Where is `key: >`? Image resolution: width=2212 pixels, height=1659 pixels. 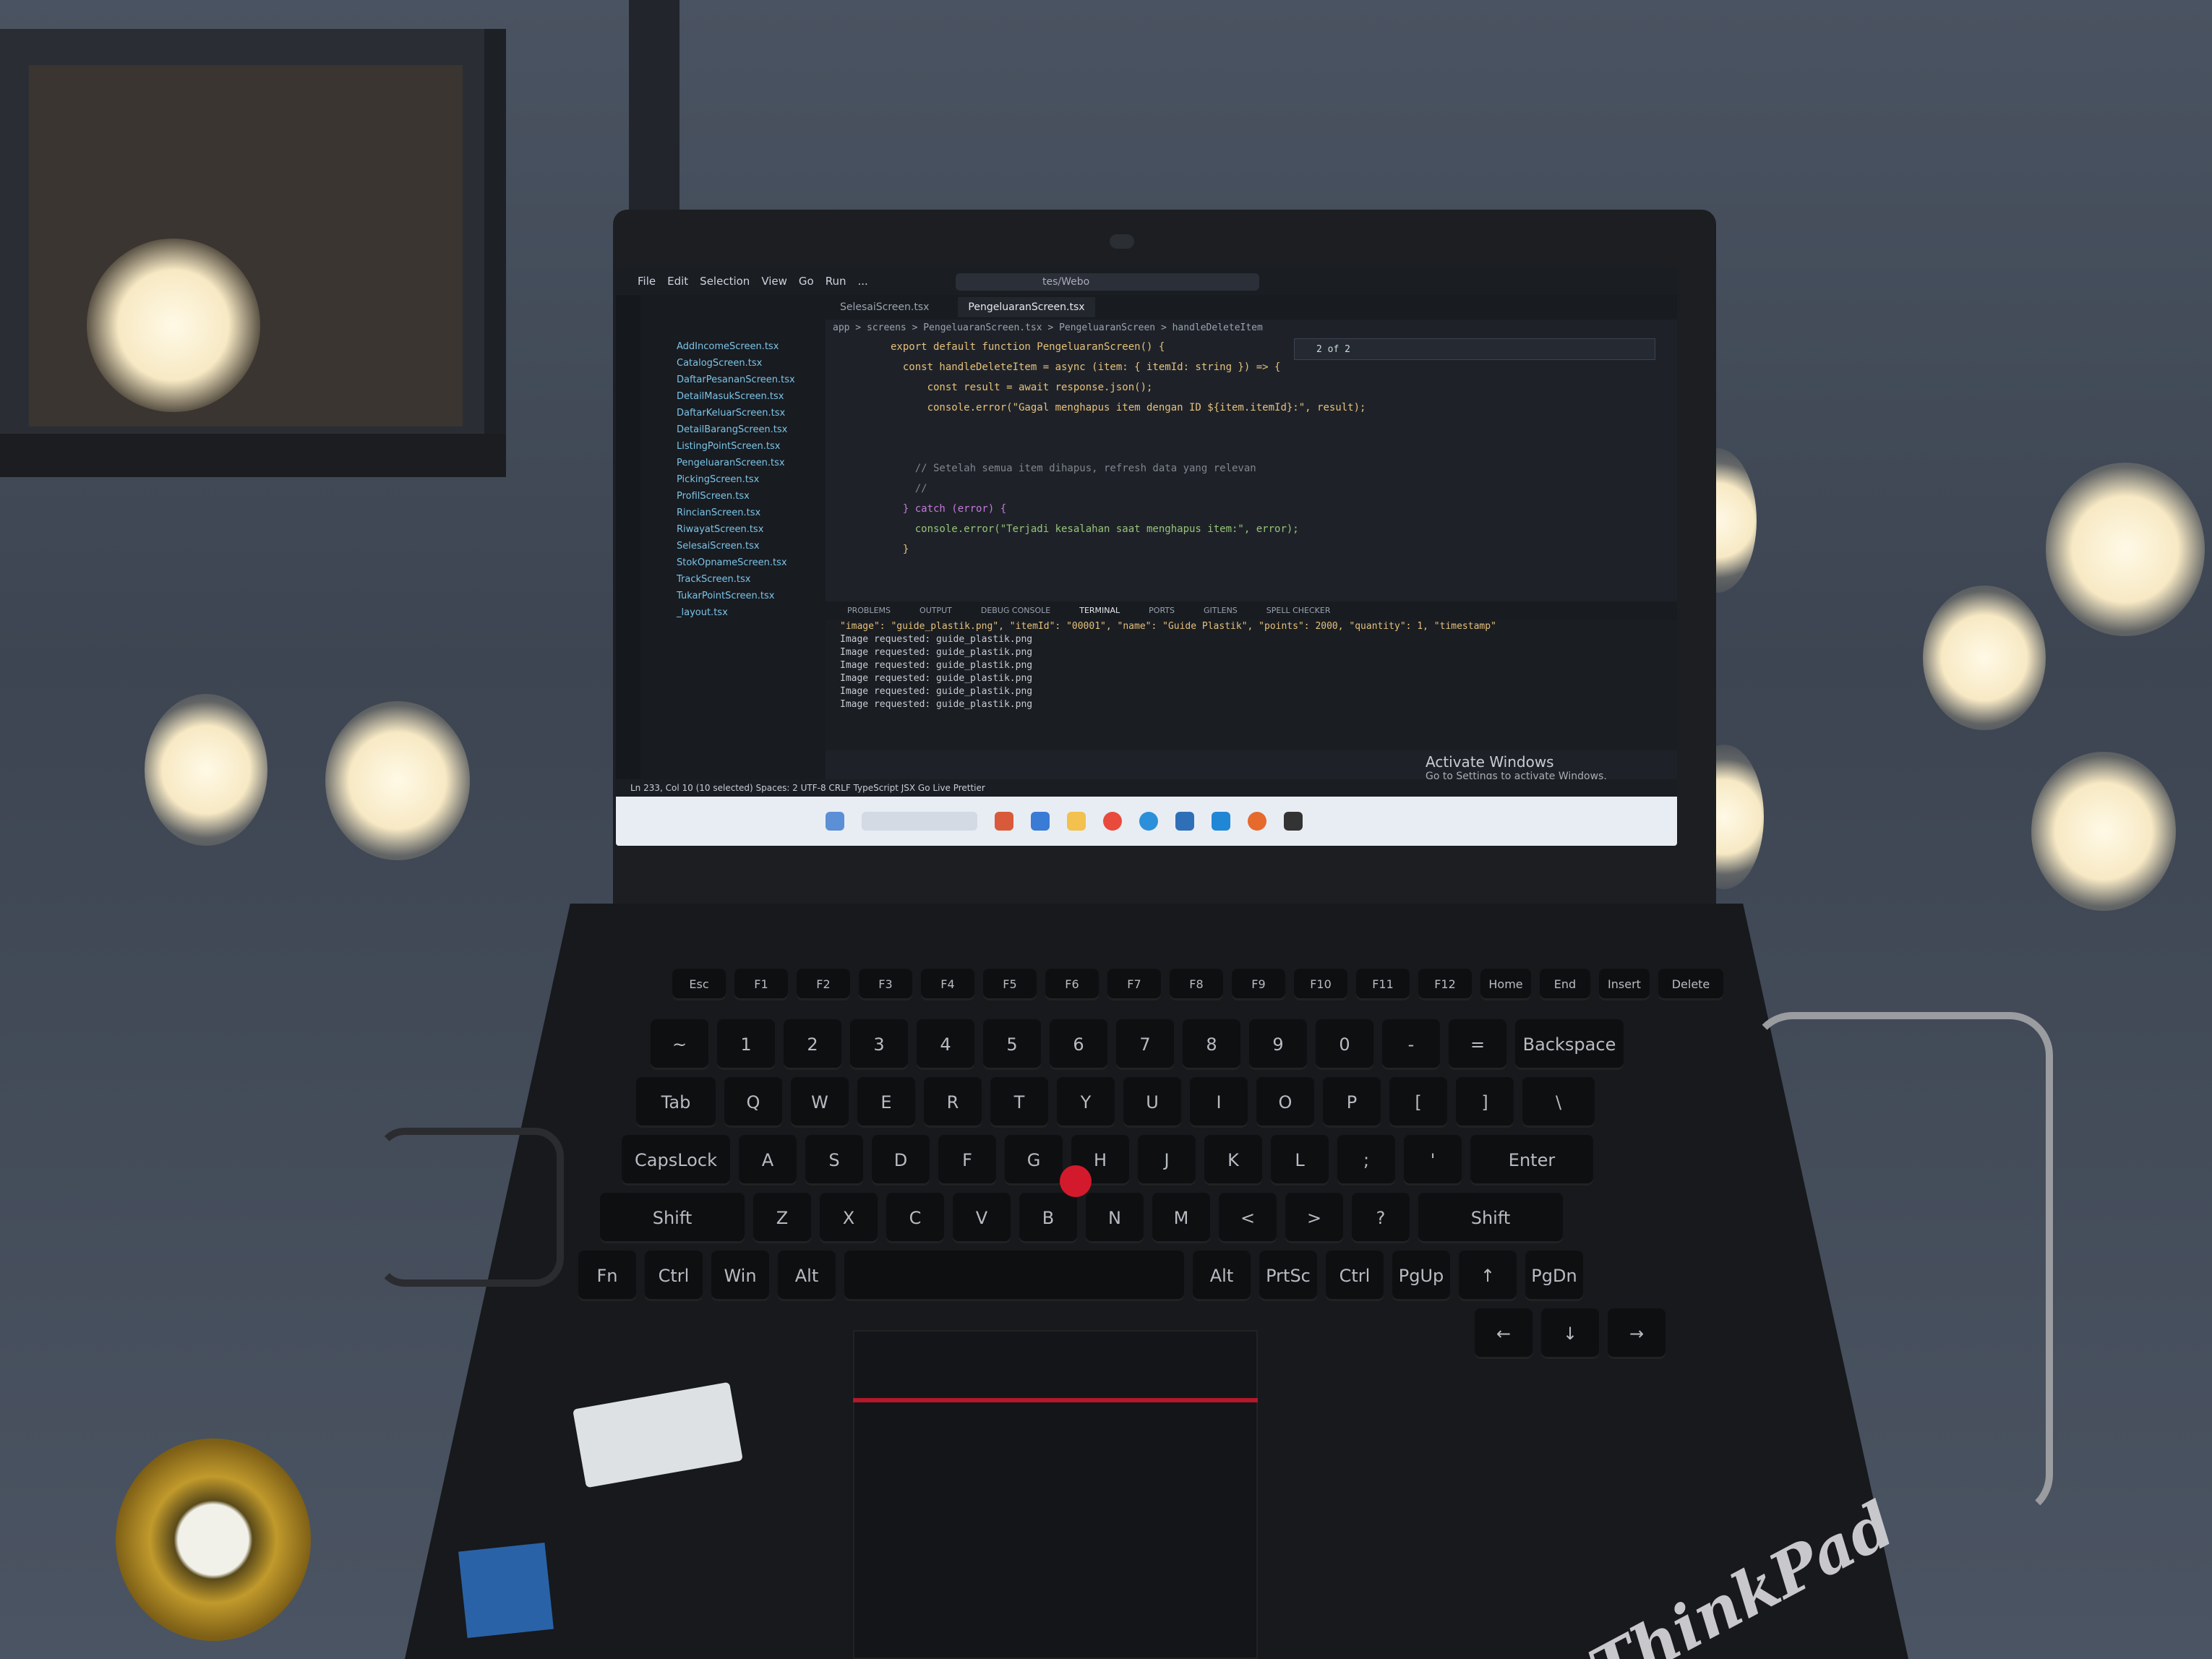
key: > is located at coordinates (1314, 1218).